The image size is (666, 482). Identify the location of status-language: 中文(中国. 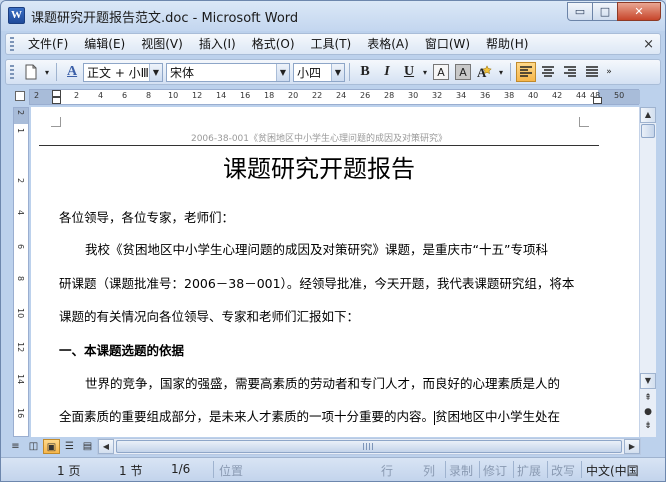
(612, 470).